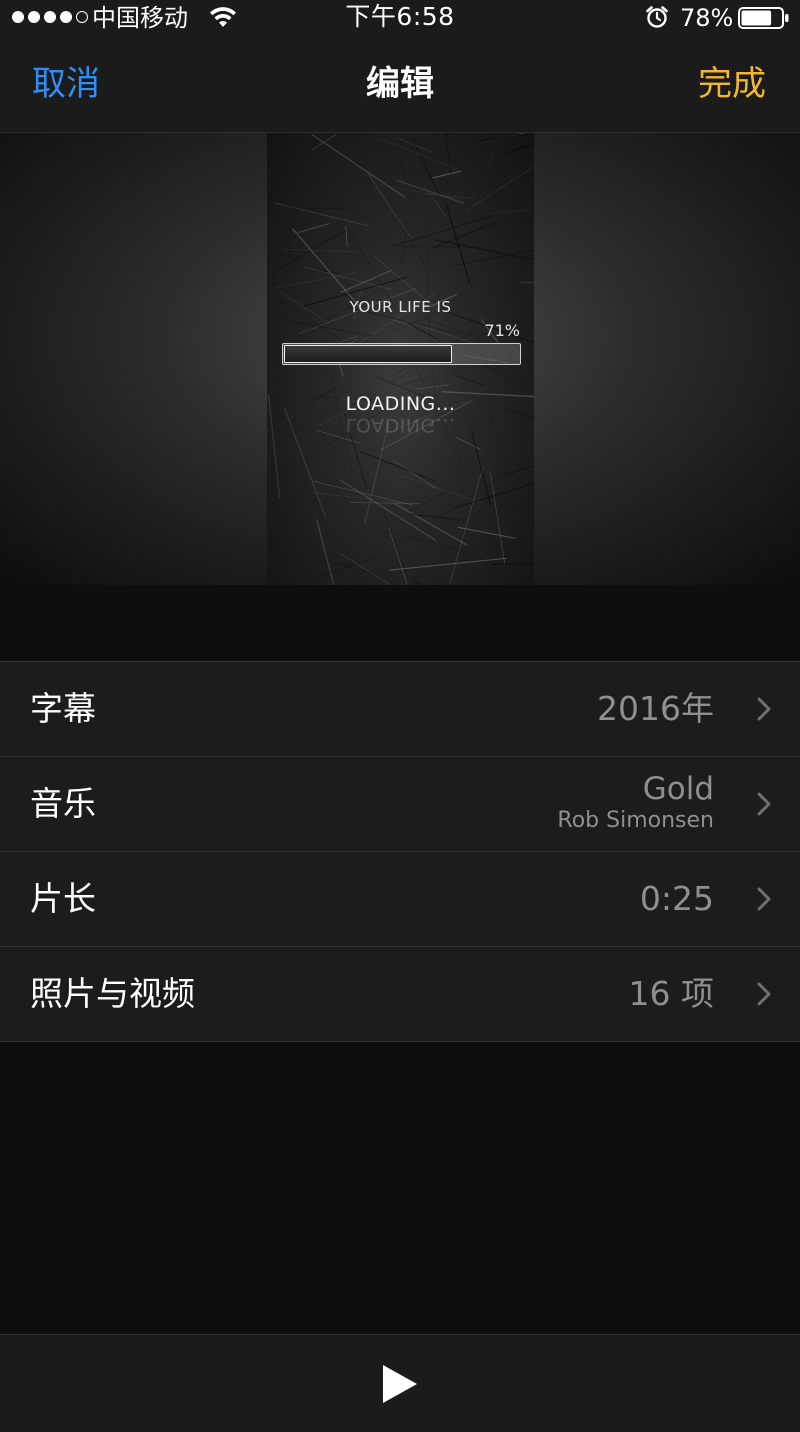 This screenshot has height=1432, width=800. I want to click on poster-progress-bar, so click(401, 354).